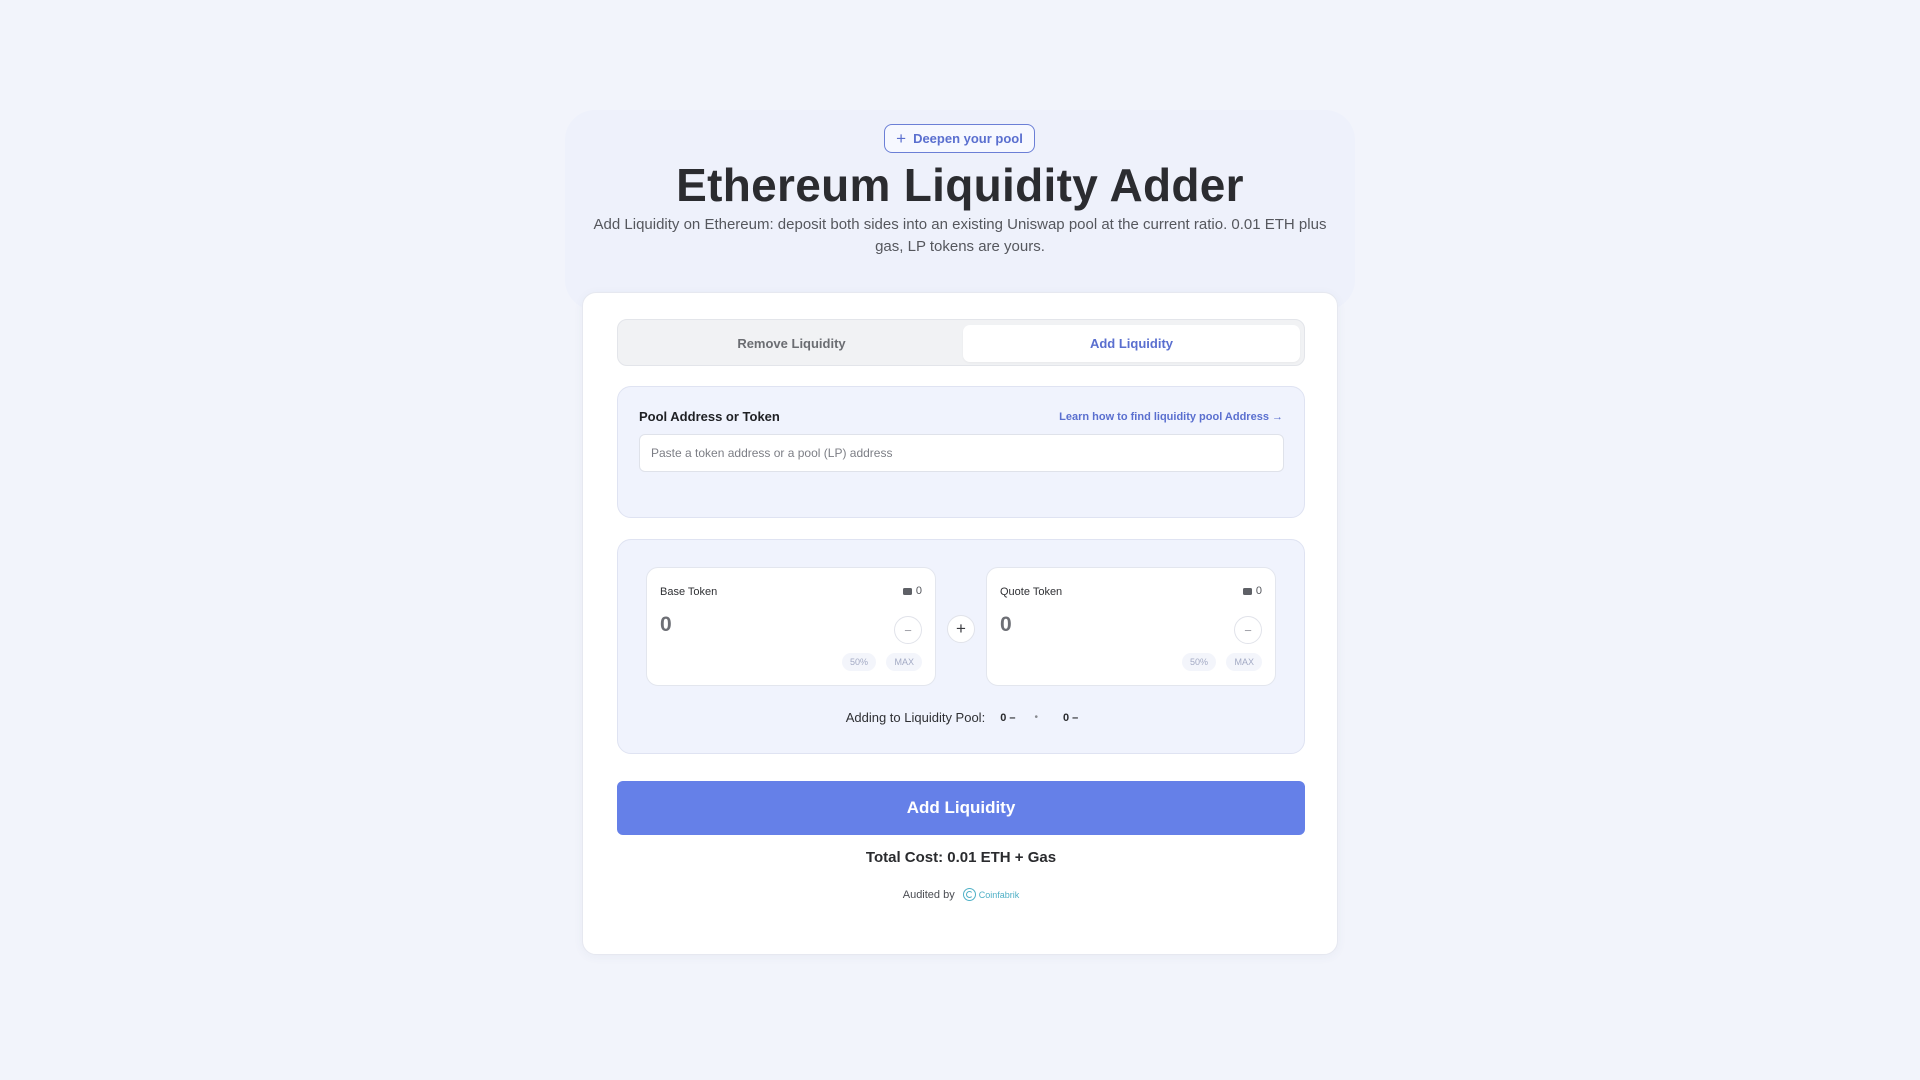 The height and width of the screenshot is (1080, 1920). I want to click on base-balance-value: 0, so click(918, 591).